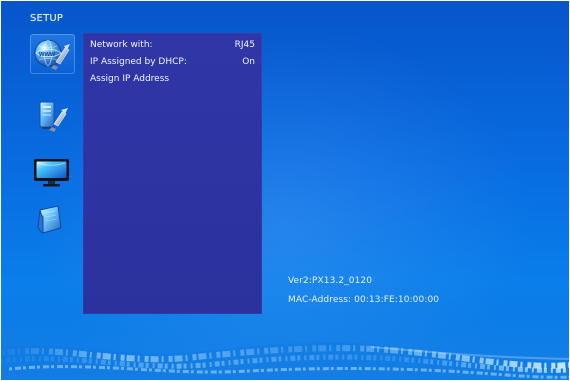  I want to click on mac-address: MAC-Address: 00:13:FE:10:00:00, so click(364, 300).